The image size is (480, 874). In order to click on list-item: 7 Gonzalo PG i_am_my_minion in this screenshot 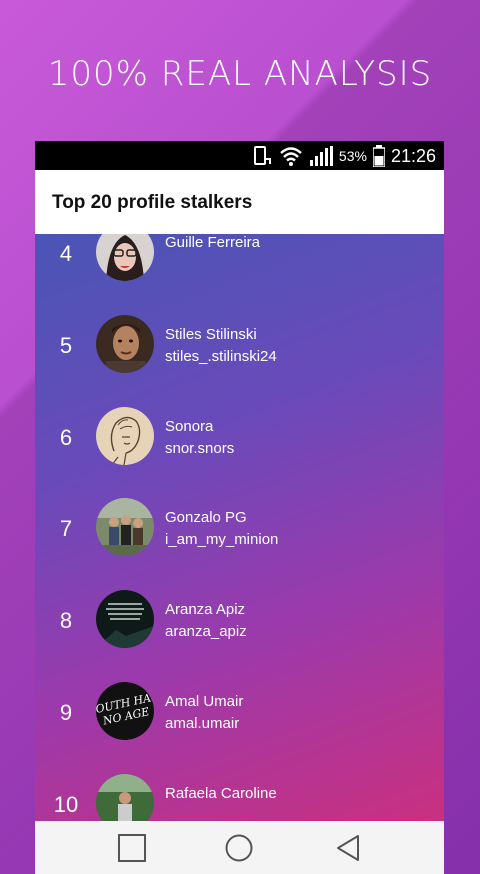, I will do `click(239, 528)`.